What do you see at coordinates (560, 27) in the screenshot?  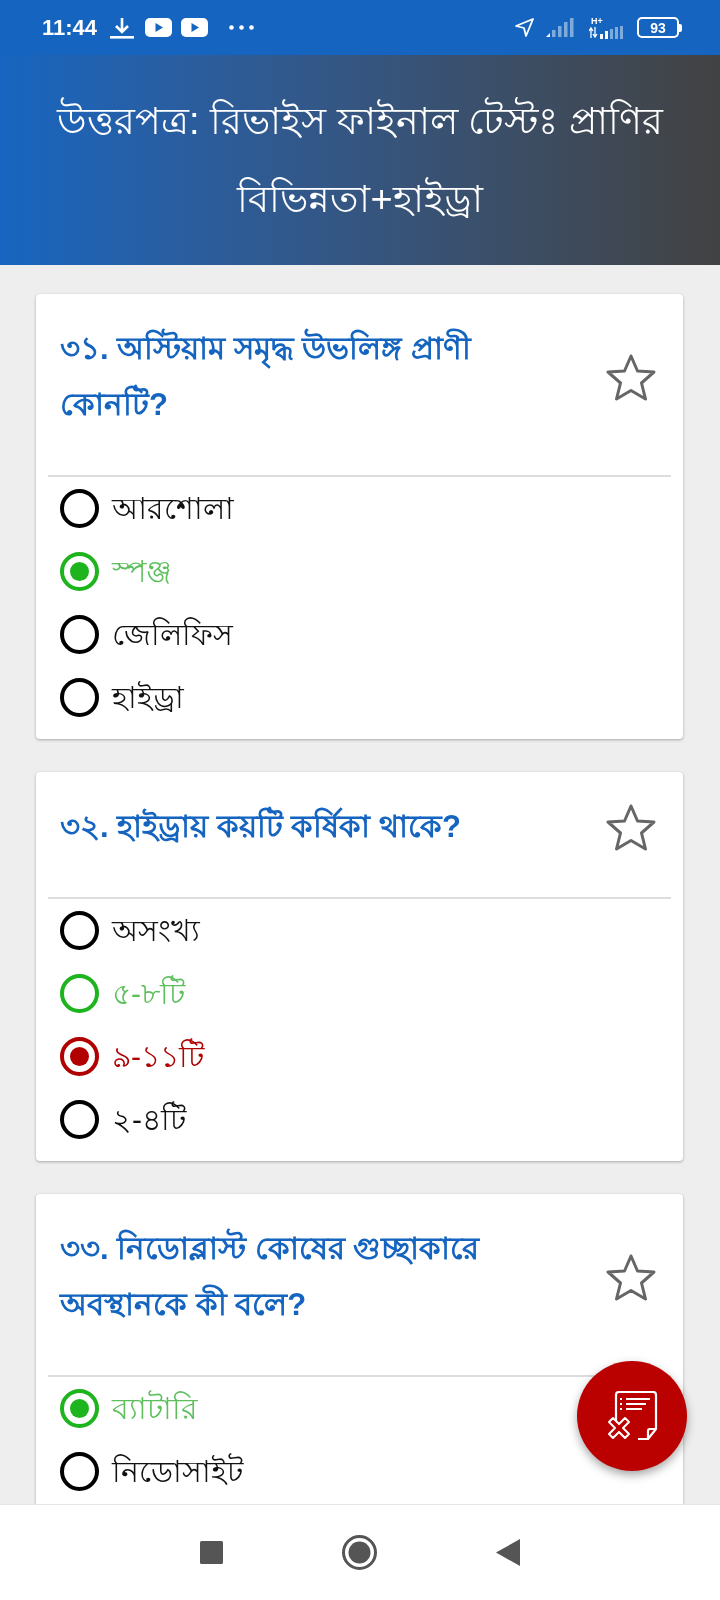 I see `signal-strength-icon` at bounding box center [560, 27].